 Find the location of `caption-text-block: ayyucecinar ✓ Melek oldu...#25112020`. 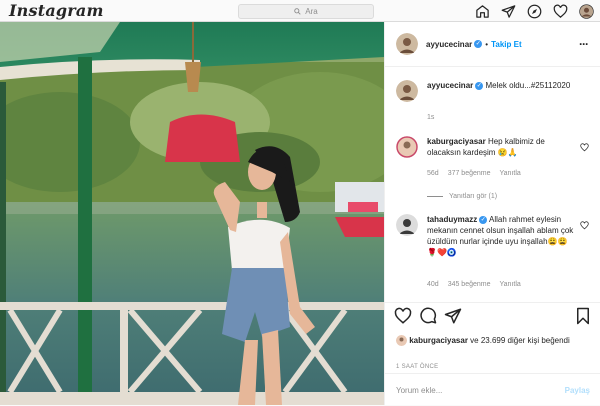

caption-text-block: ayyucecinar ✓ Melek oldu...#25112020 is located at coordinates (502, 85).